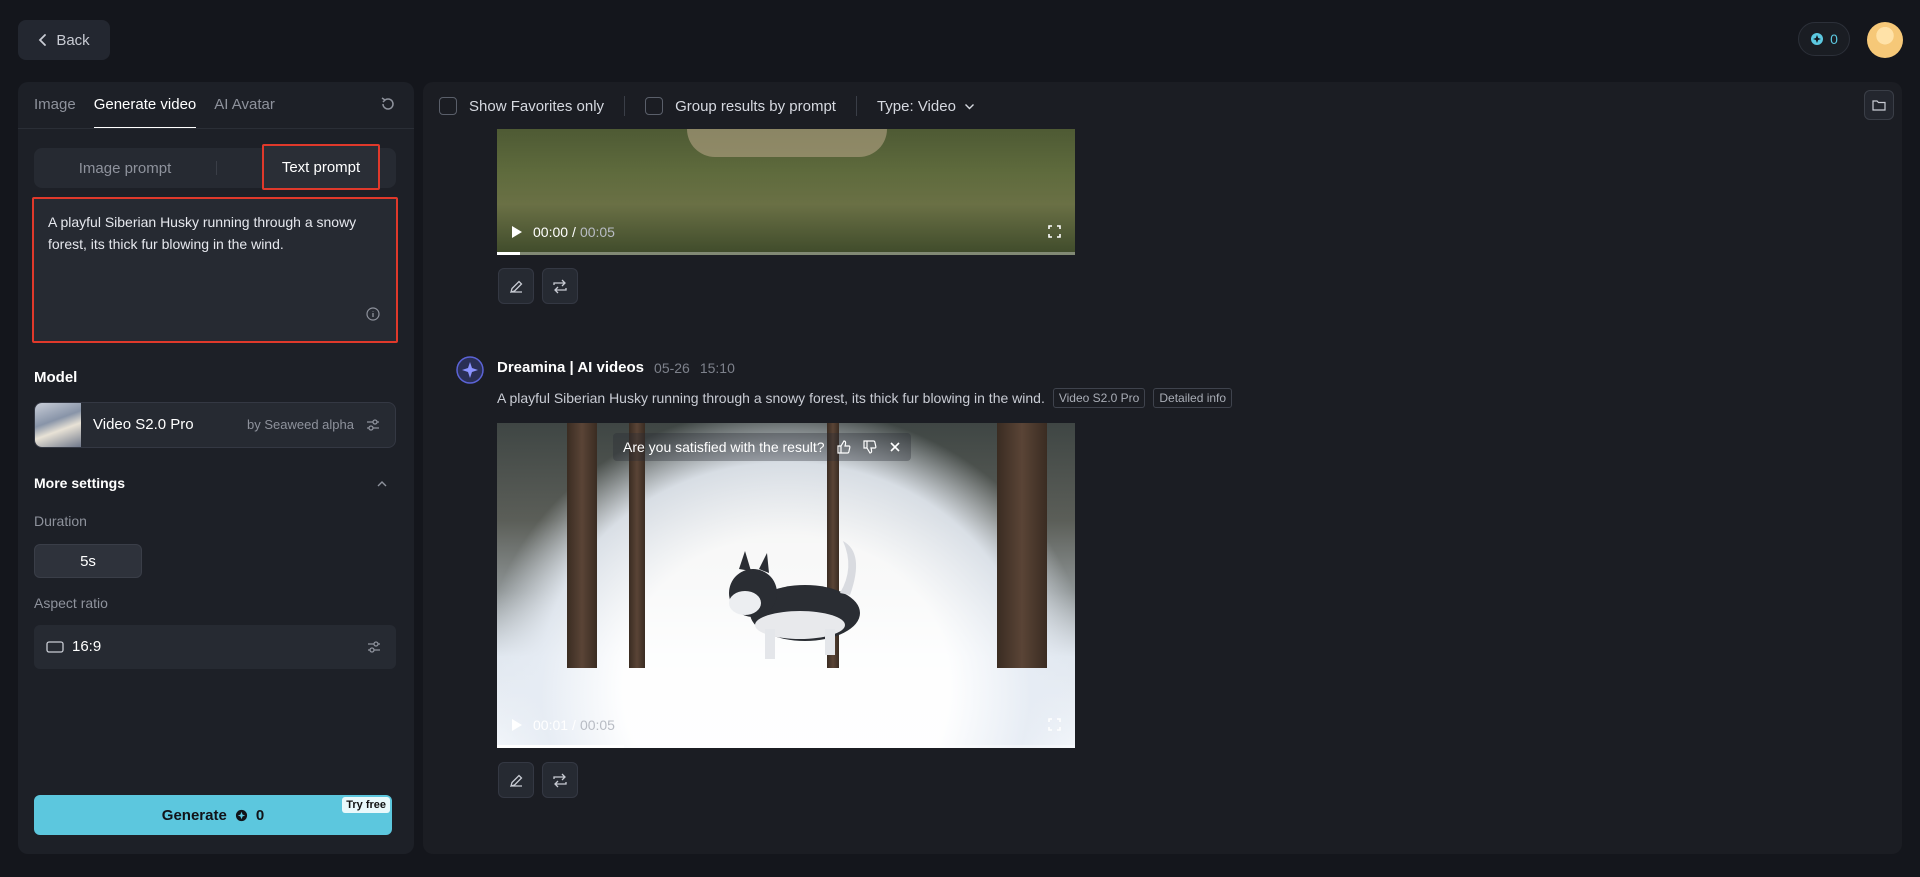 This screenshot has height=877, width=1920. Describe the element at coordinates (571, 367) in the screenshot. I see `author-name: Dreamina | AI videos` at that location.